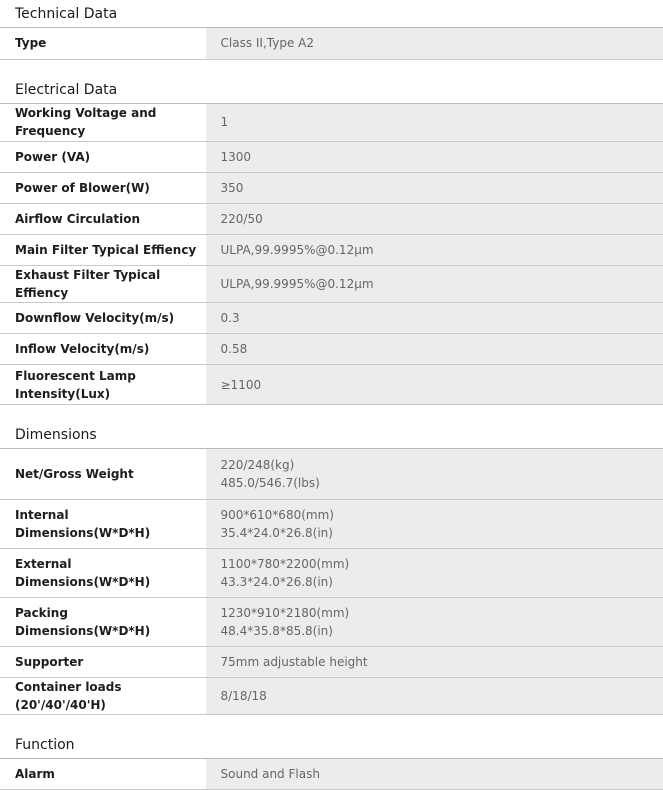 The image size is (663, 790). I want to click on spec-label: Inflow Velocity(m/s), so click(102, 349).